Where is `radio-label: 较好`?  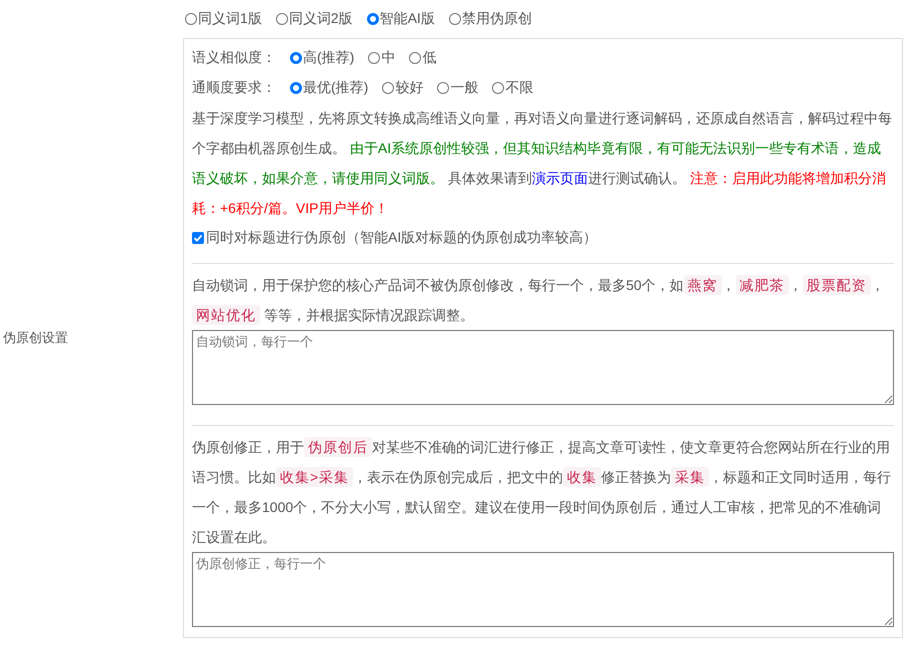 radio-label: 较好 is located at coordinates (409, 88).